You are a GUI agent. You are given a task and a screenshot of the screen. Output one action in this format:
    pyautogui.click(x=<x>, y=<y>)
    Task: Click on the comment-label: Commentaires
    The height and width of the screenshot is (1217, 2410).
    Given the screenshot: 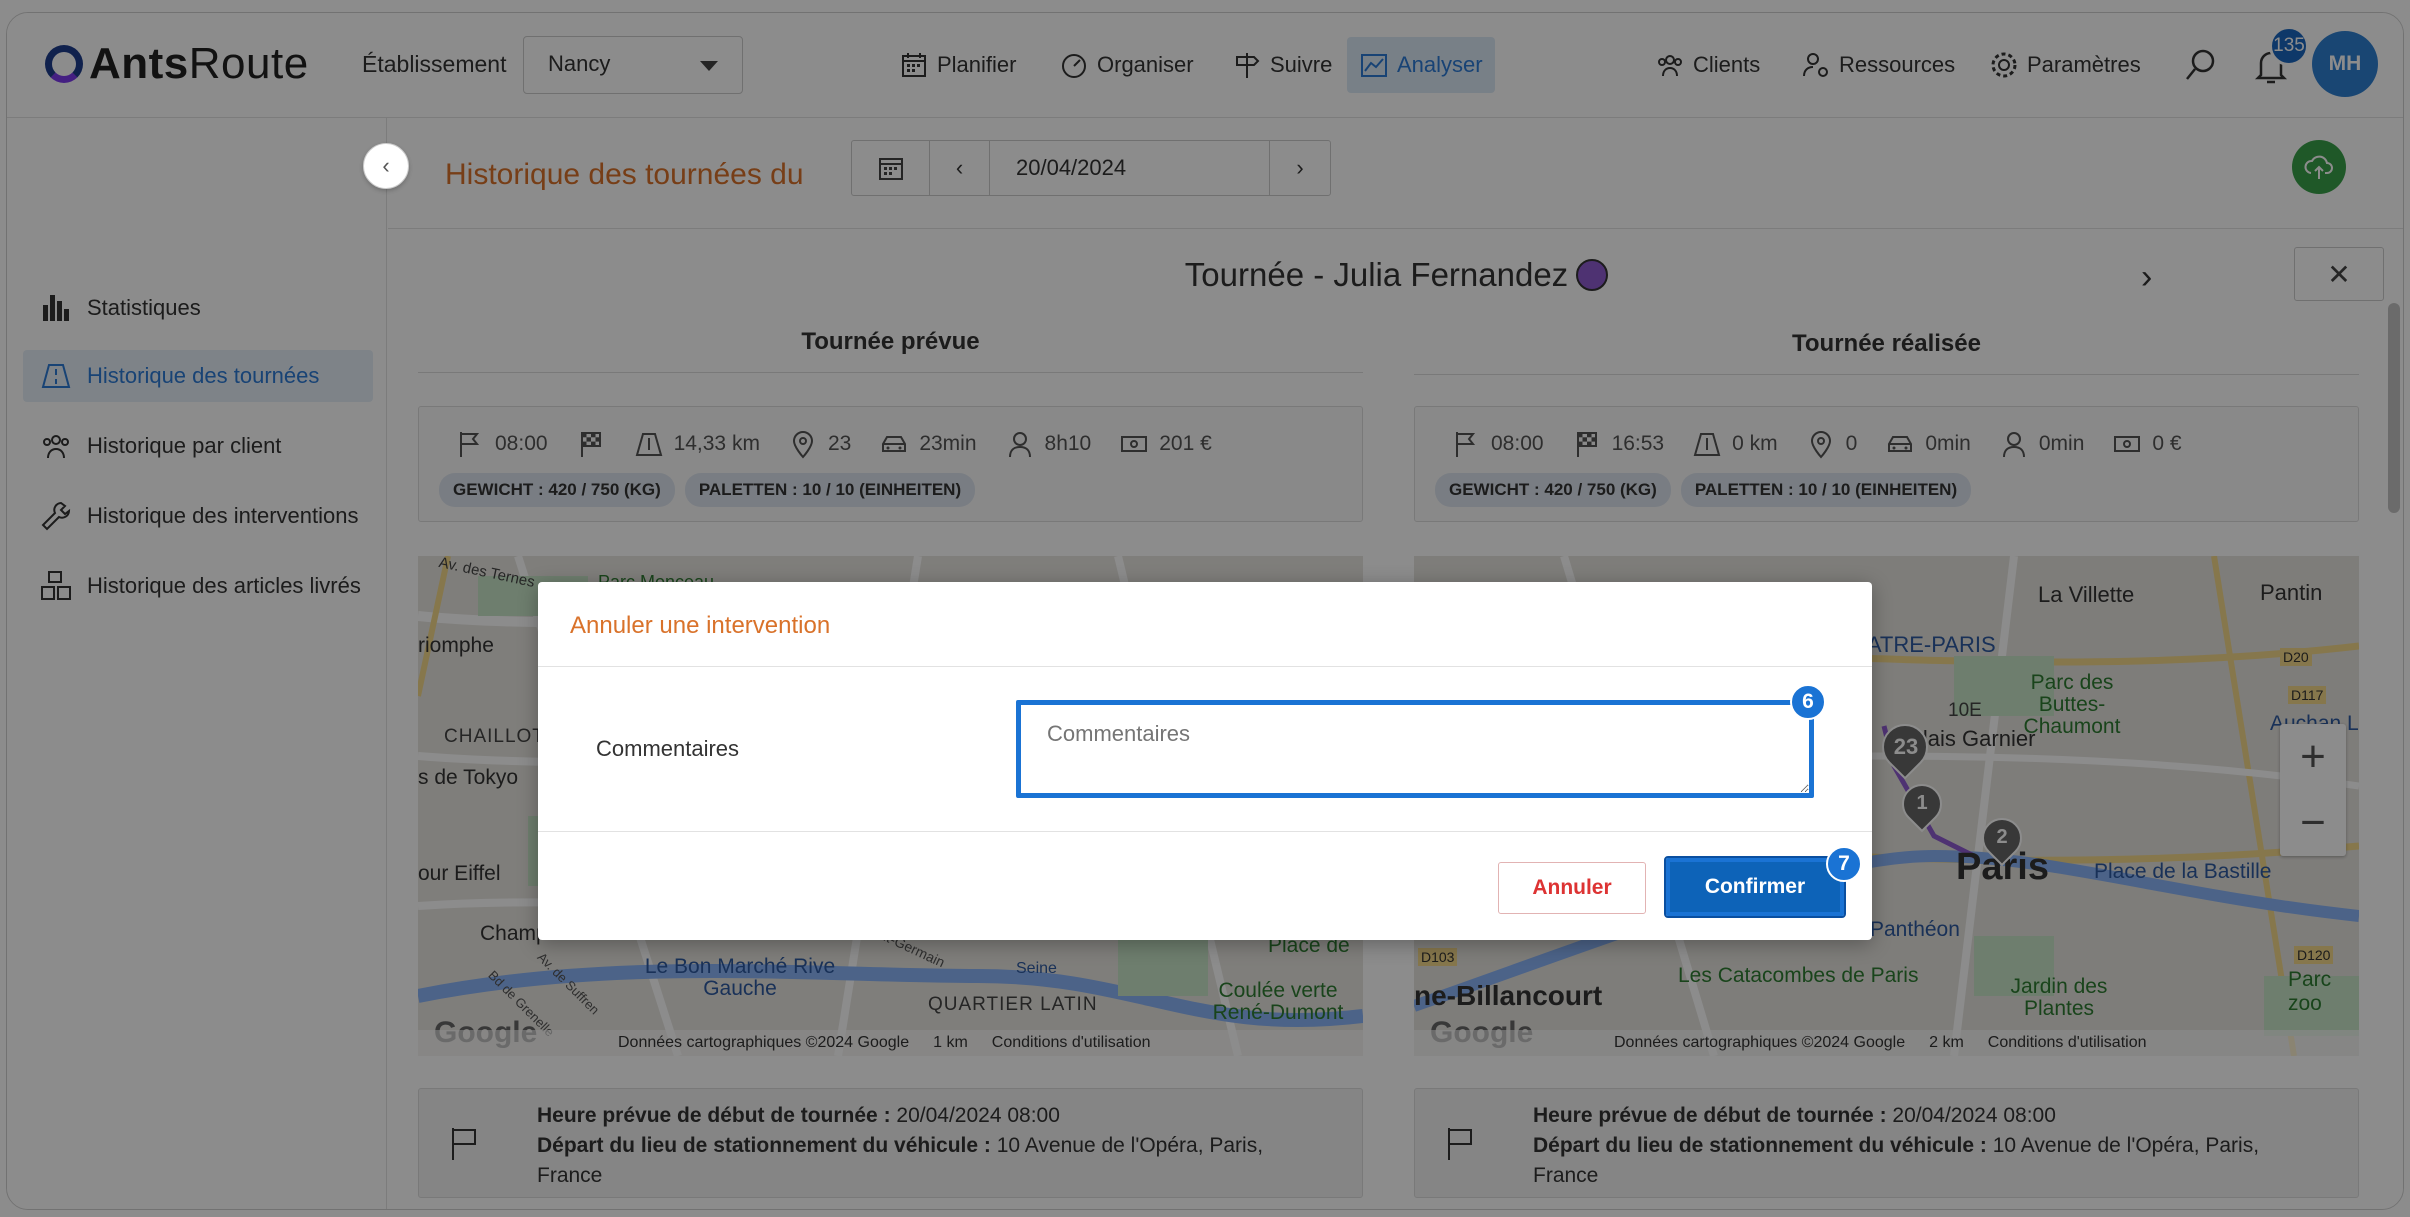 What is the action you would take?
    pyautogui.click(x=668, y=748)
    